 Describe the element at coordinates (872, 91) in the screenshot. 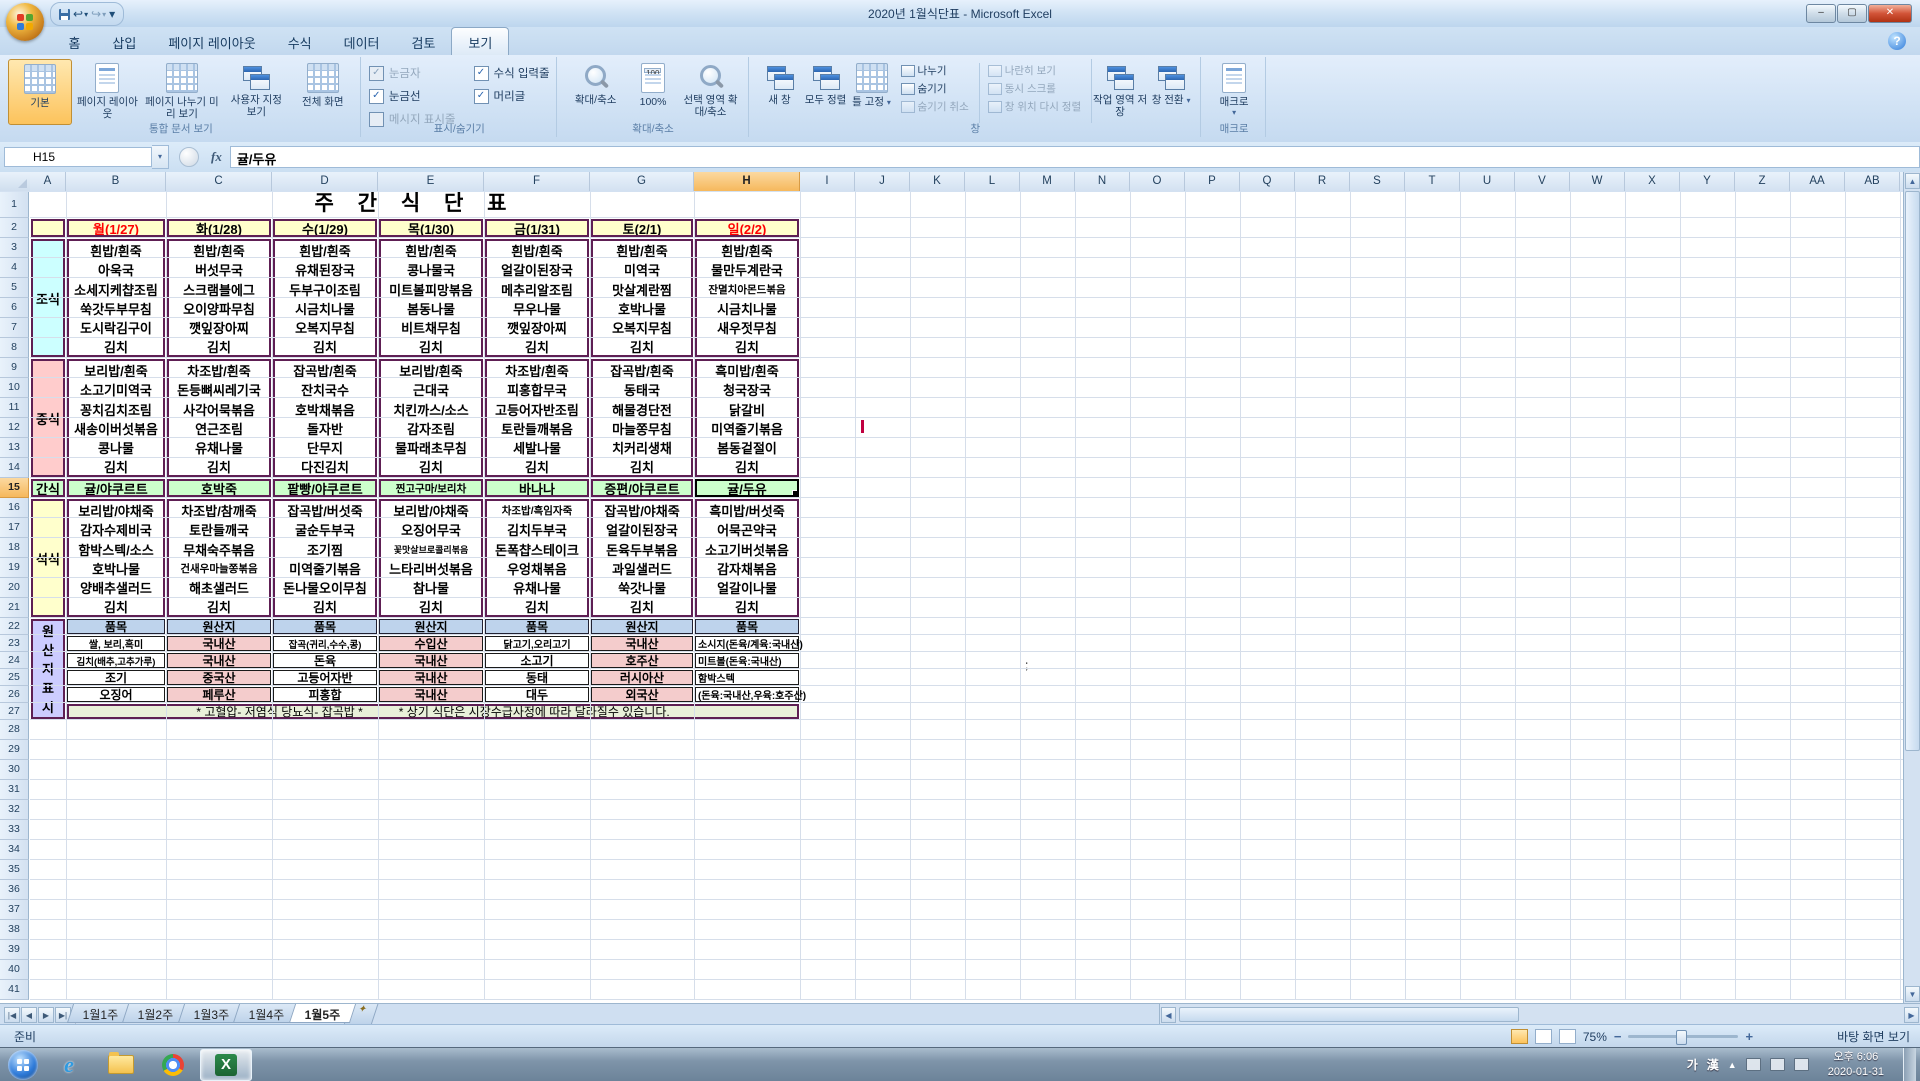

I see `freeze-panes-button: 틀 고정 ▾` at that location.